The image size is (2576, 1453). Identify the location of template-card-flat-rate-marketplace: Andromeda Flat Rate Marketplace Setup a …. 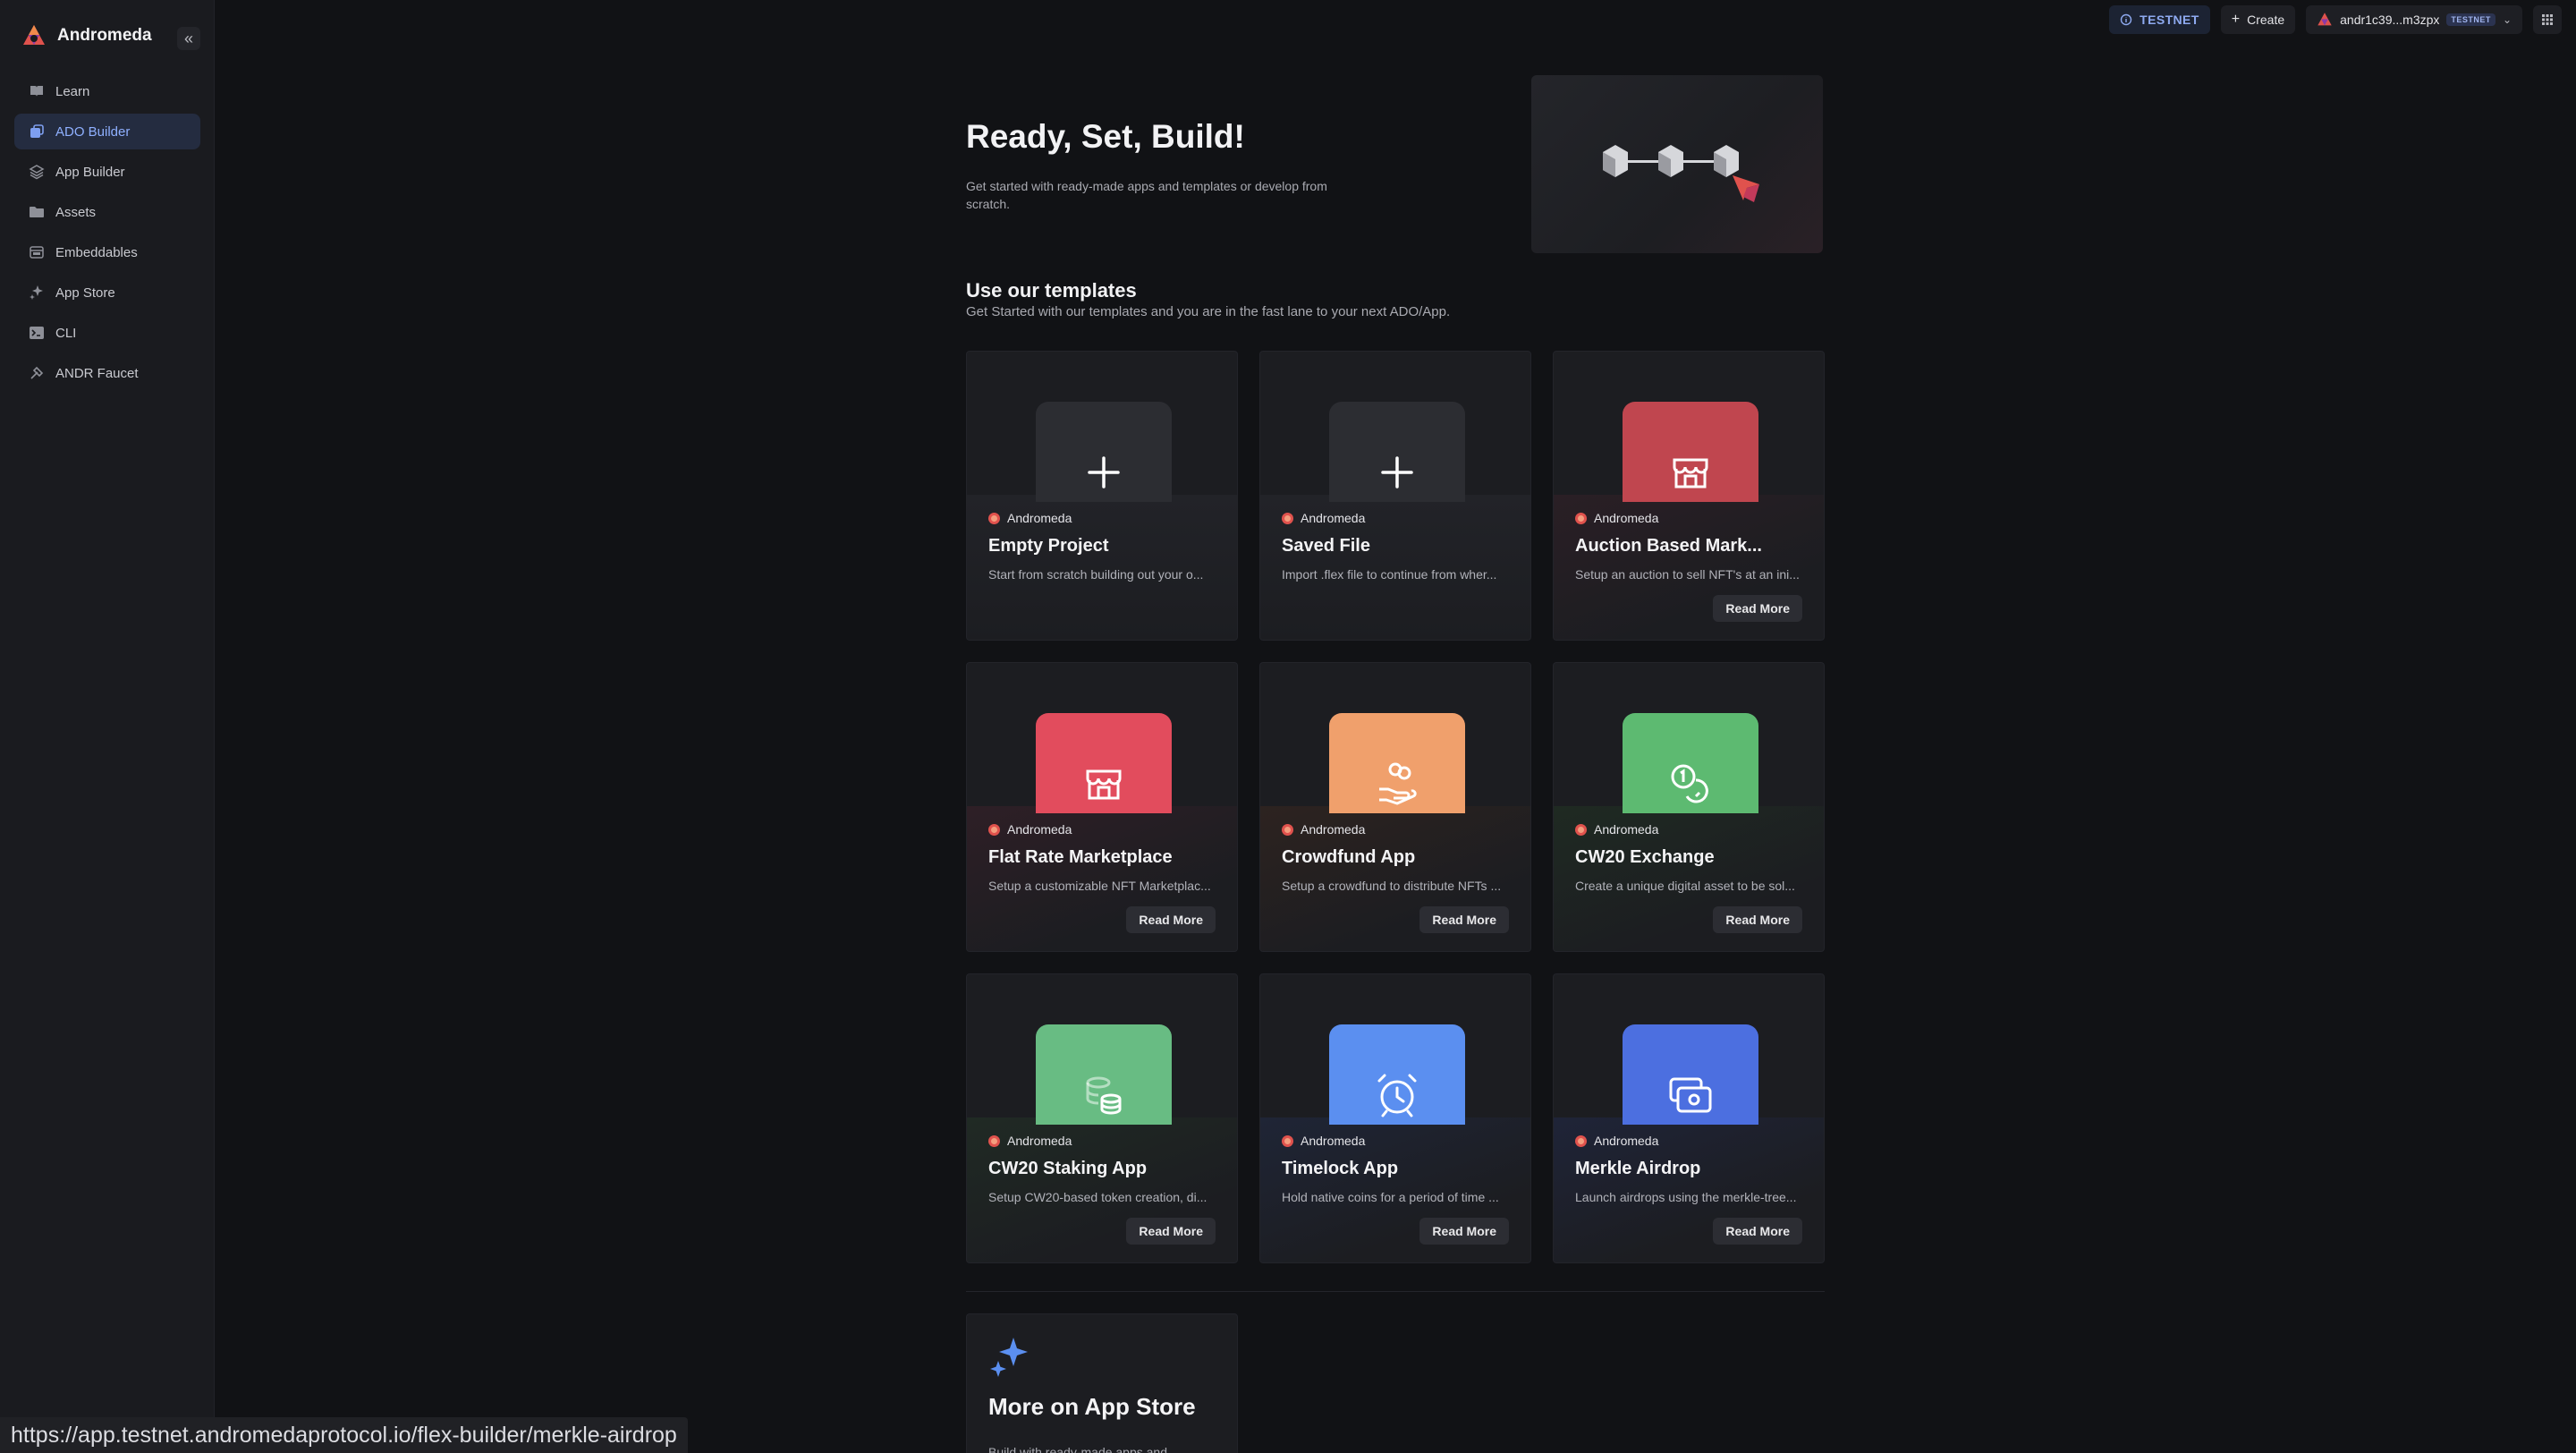
(1102, 807).